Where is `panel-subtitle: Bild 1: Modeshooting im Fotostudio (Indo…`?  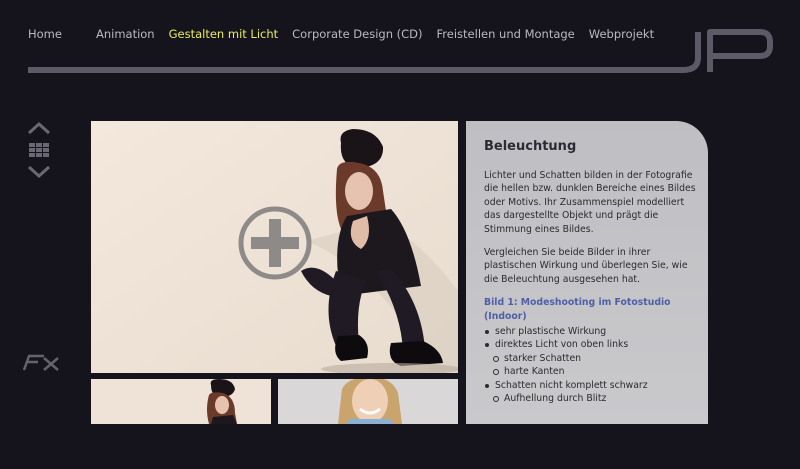
panel-subtitle: Bild 1: Modeshooting im Fotostudio (Indo… is located at coordinates (577, 309).